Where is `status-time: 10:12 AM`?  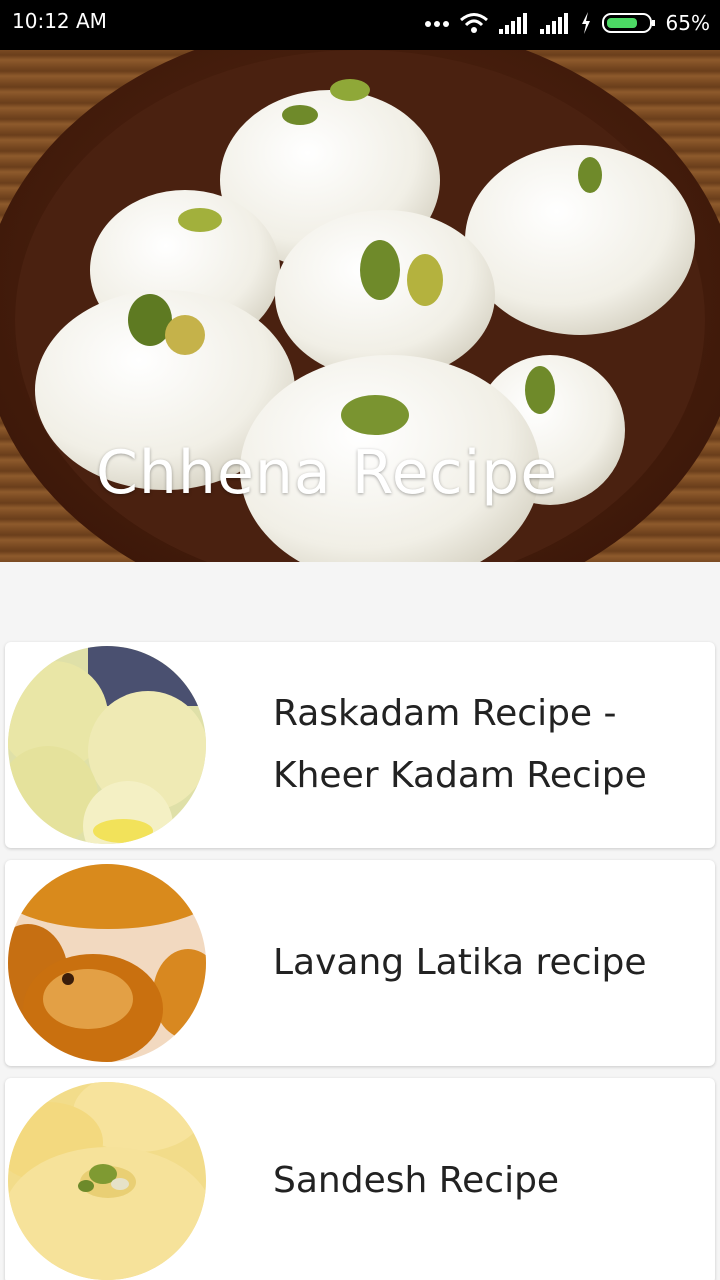 status-time: 10:12 AM is located at coordinates (59, 21).